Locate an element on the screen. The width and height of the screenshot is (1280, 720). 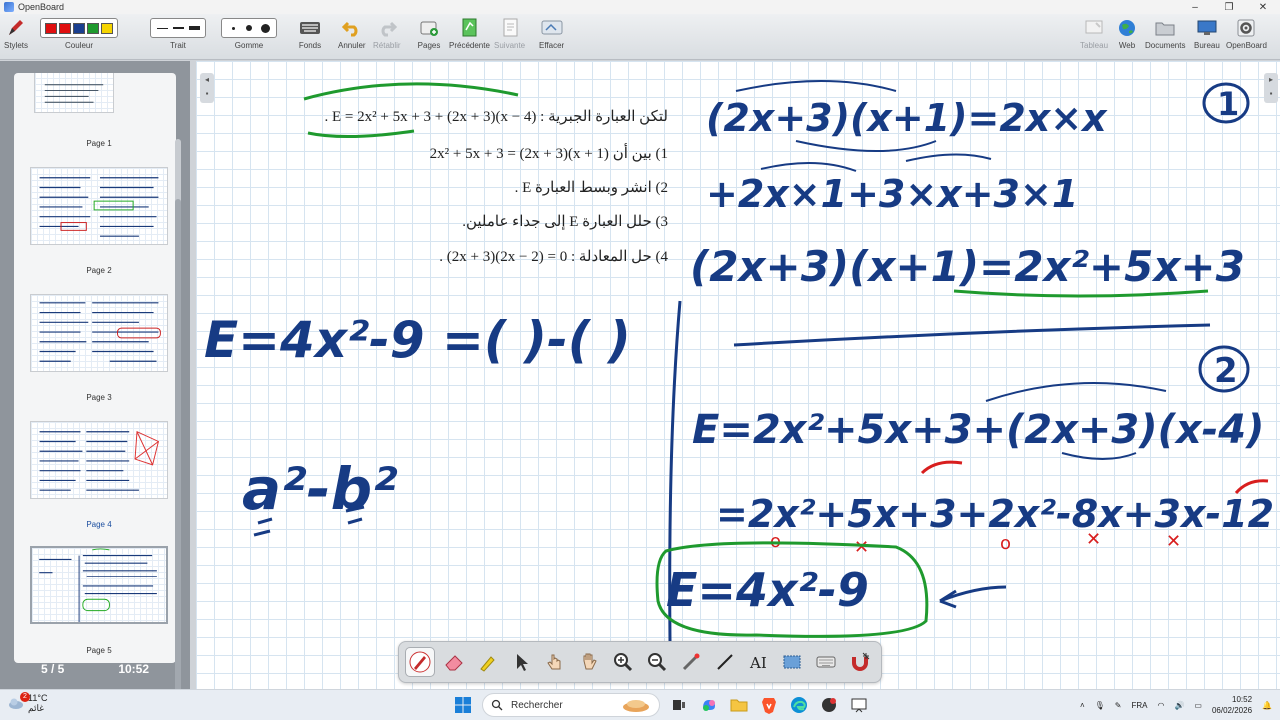
hand-icon is located at coordinates (590, 661).